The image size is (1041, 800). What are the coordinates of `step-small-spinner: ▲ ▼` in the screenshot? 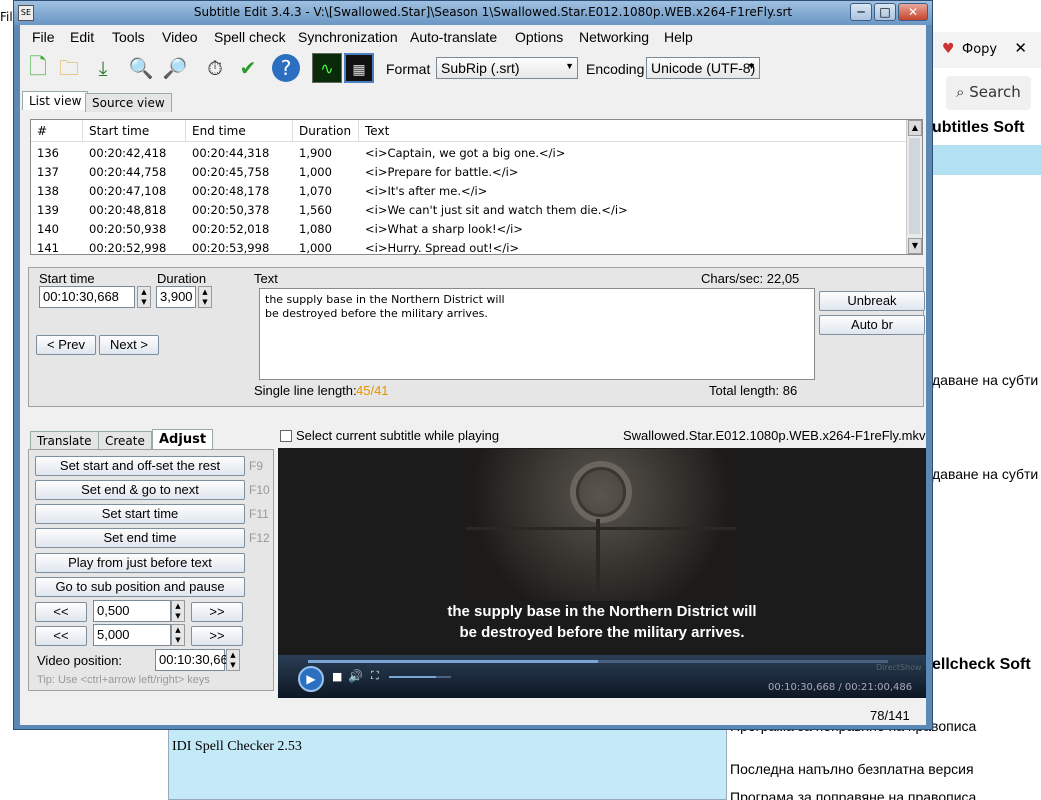 It's located at (178, 611).